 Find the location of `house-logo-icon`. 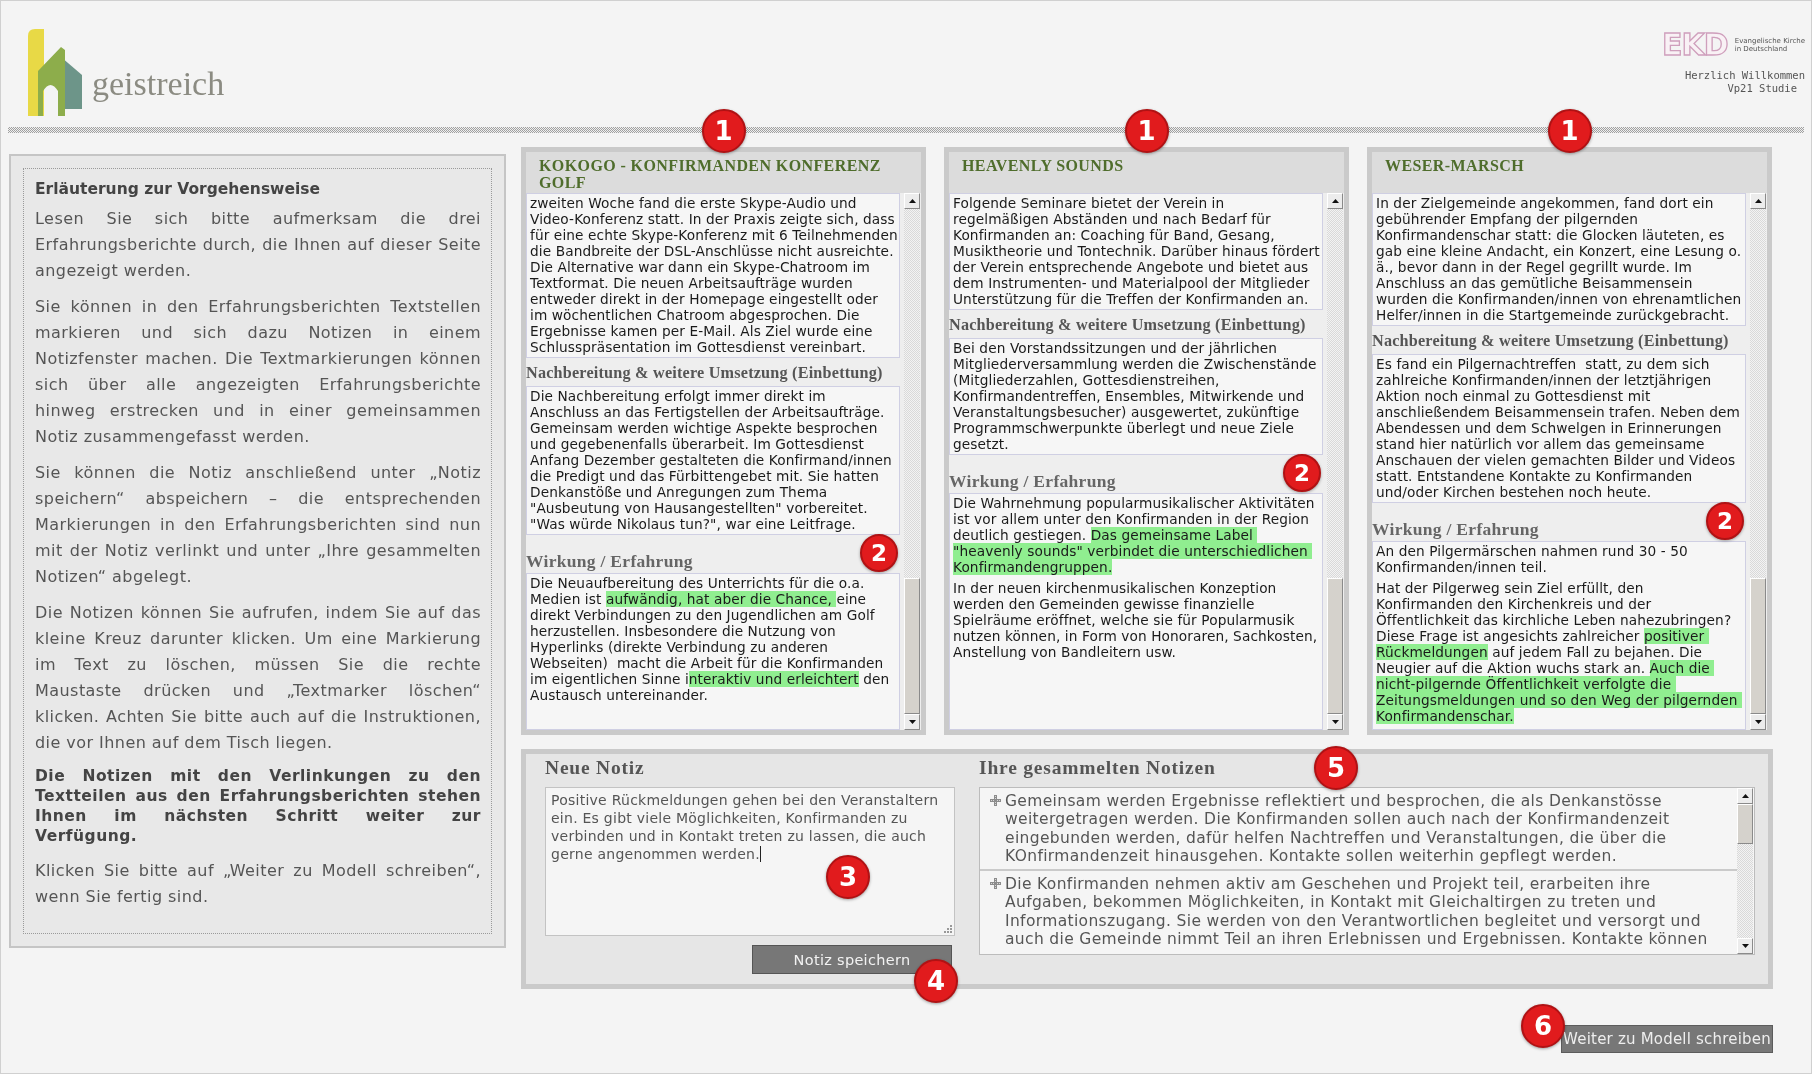

house-logo-icon is located at coordinates (55, 73).